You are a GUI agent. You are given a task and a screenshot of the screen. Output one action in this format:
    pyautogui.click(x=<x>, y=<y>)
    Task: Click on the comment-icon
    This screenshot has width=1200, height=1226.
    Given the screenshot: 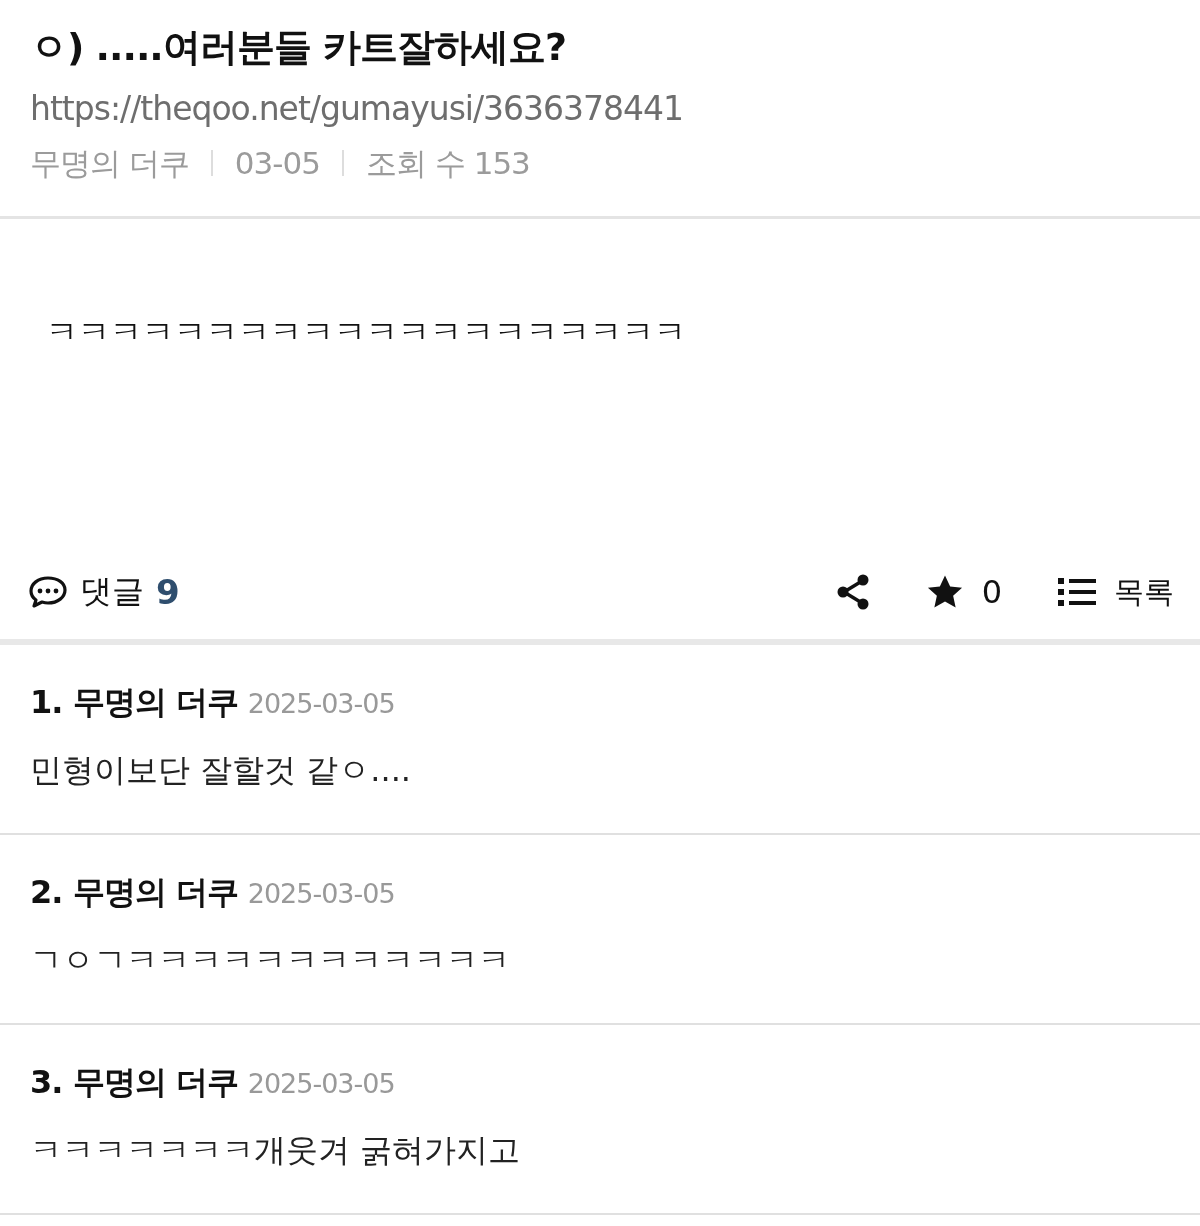 What is the action you would take?
    pyautogui.click(x=48, y=592)
    